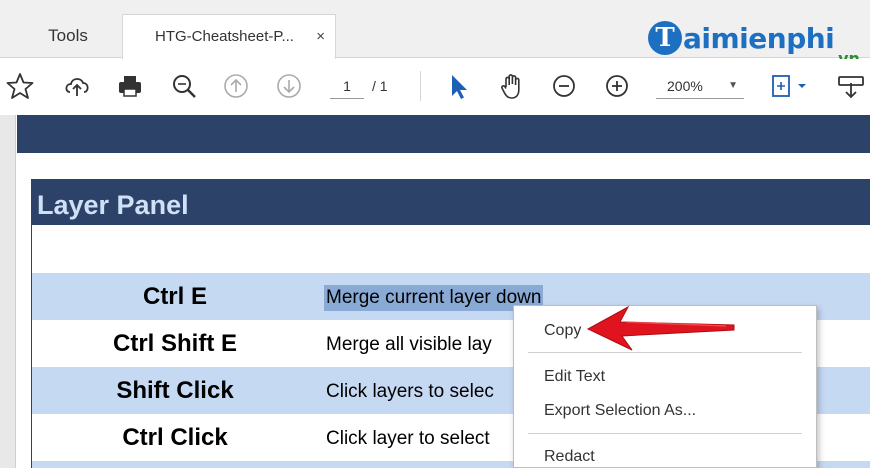  Describe the element at coordinates (174, 296) in the screenshot. I see `shortcut-key: Ctrl E` at that location.